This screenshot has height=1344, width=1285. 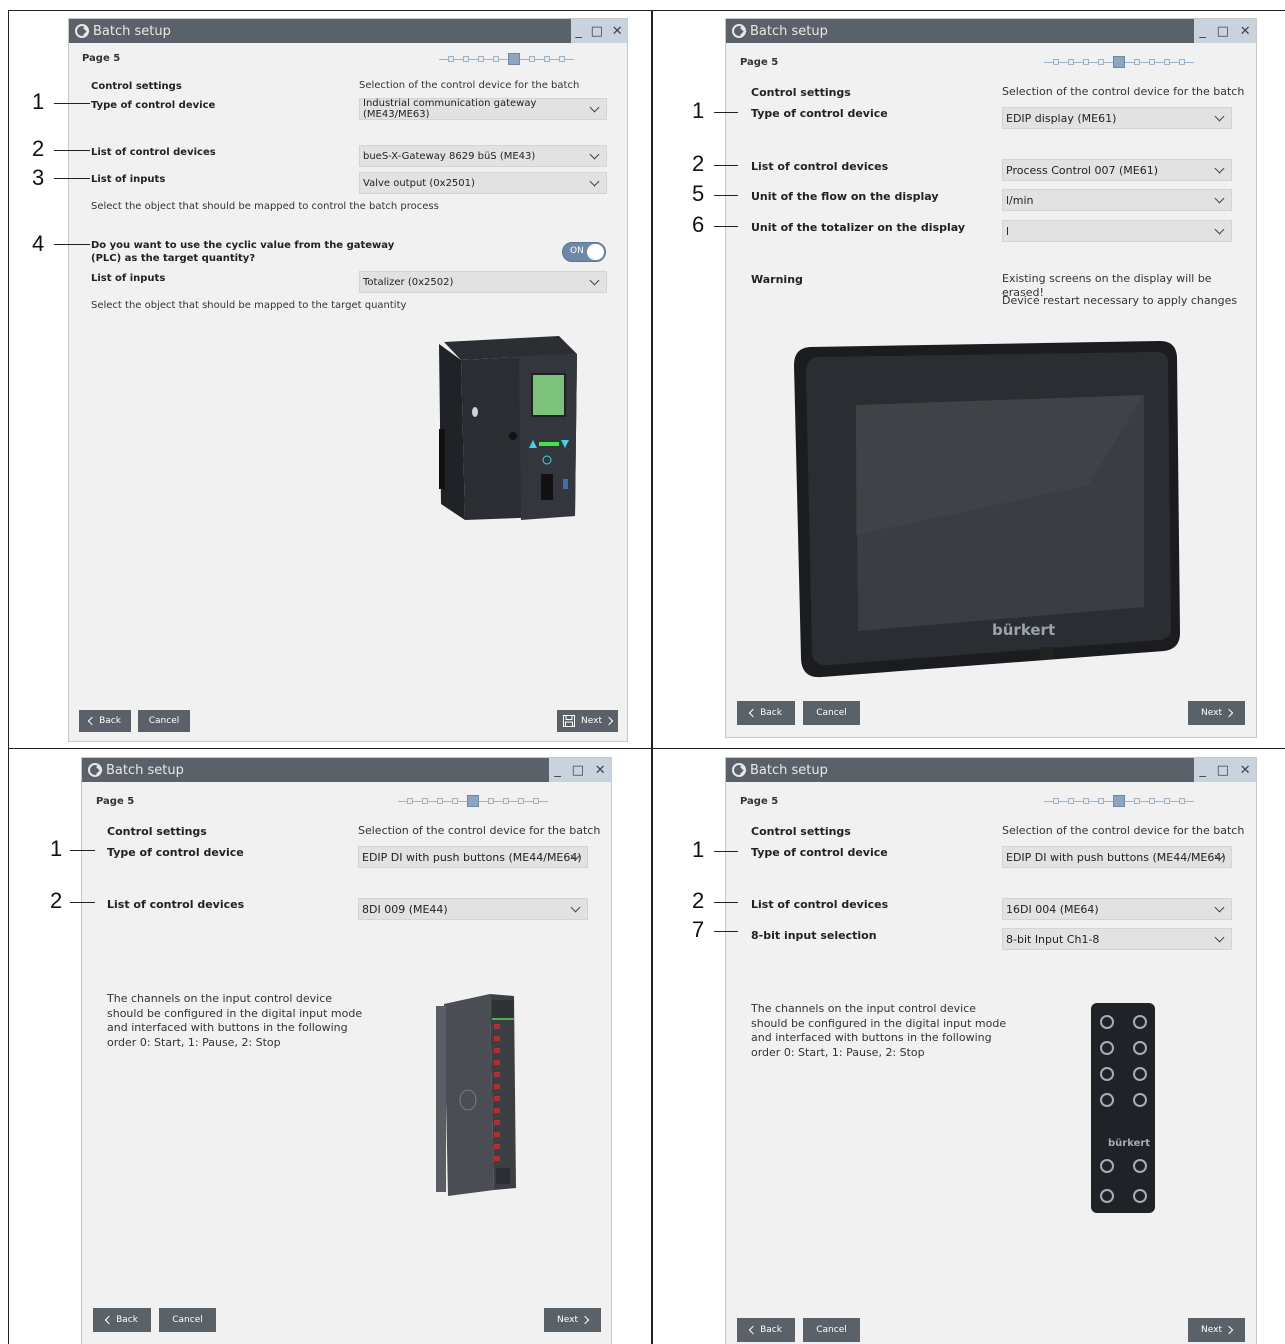 I want to click on cyclic-value-toggle: ON, so click(x=584, y=252).